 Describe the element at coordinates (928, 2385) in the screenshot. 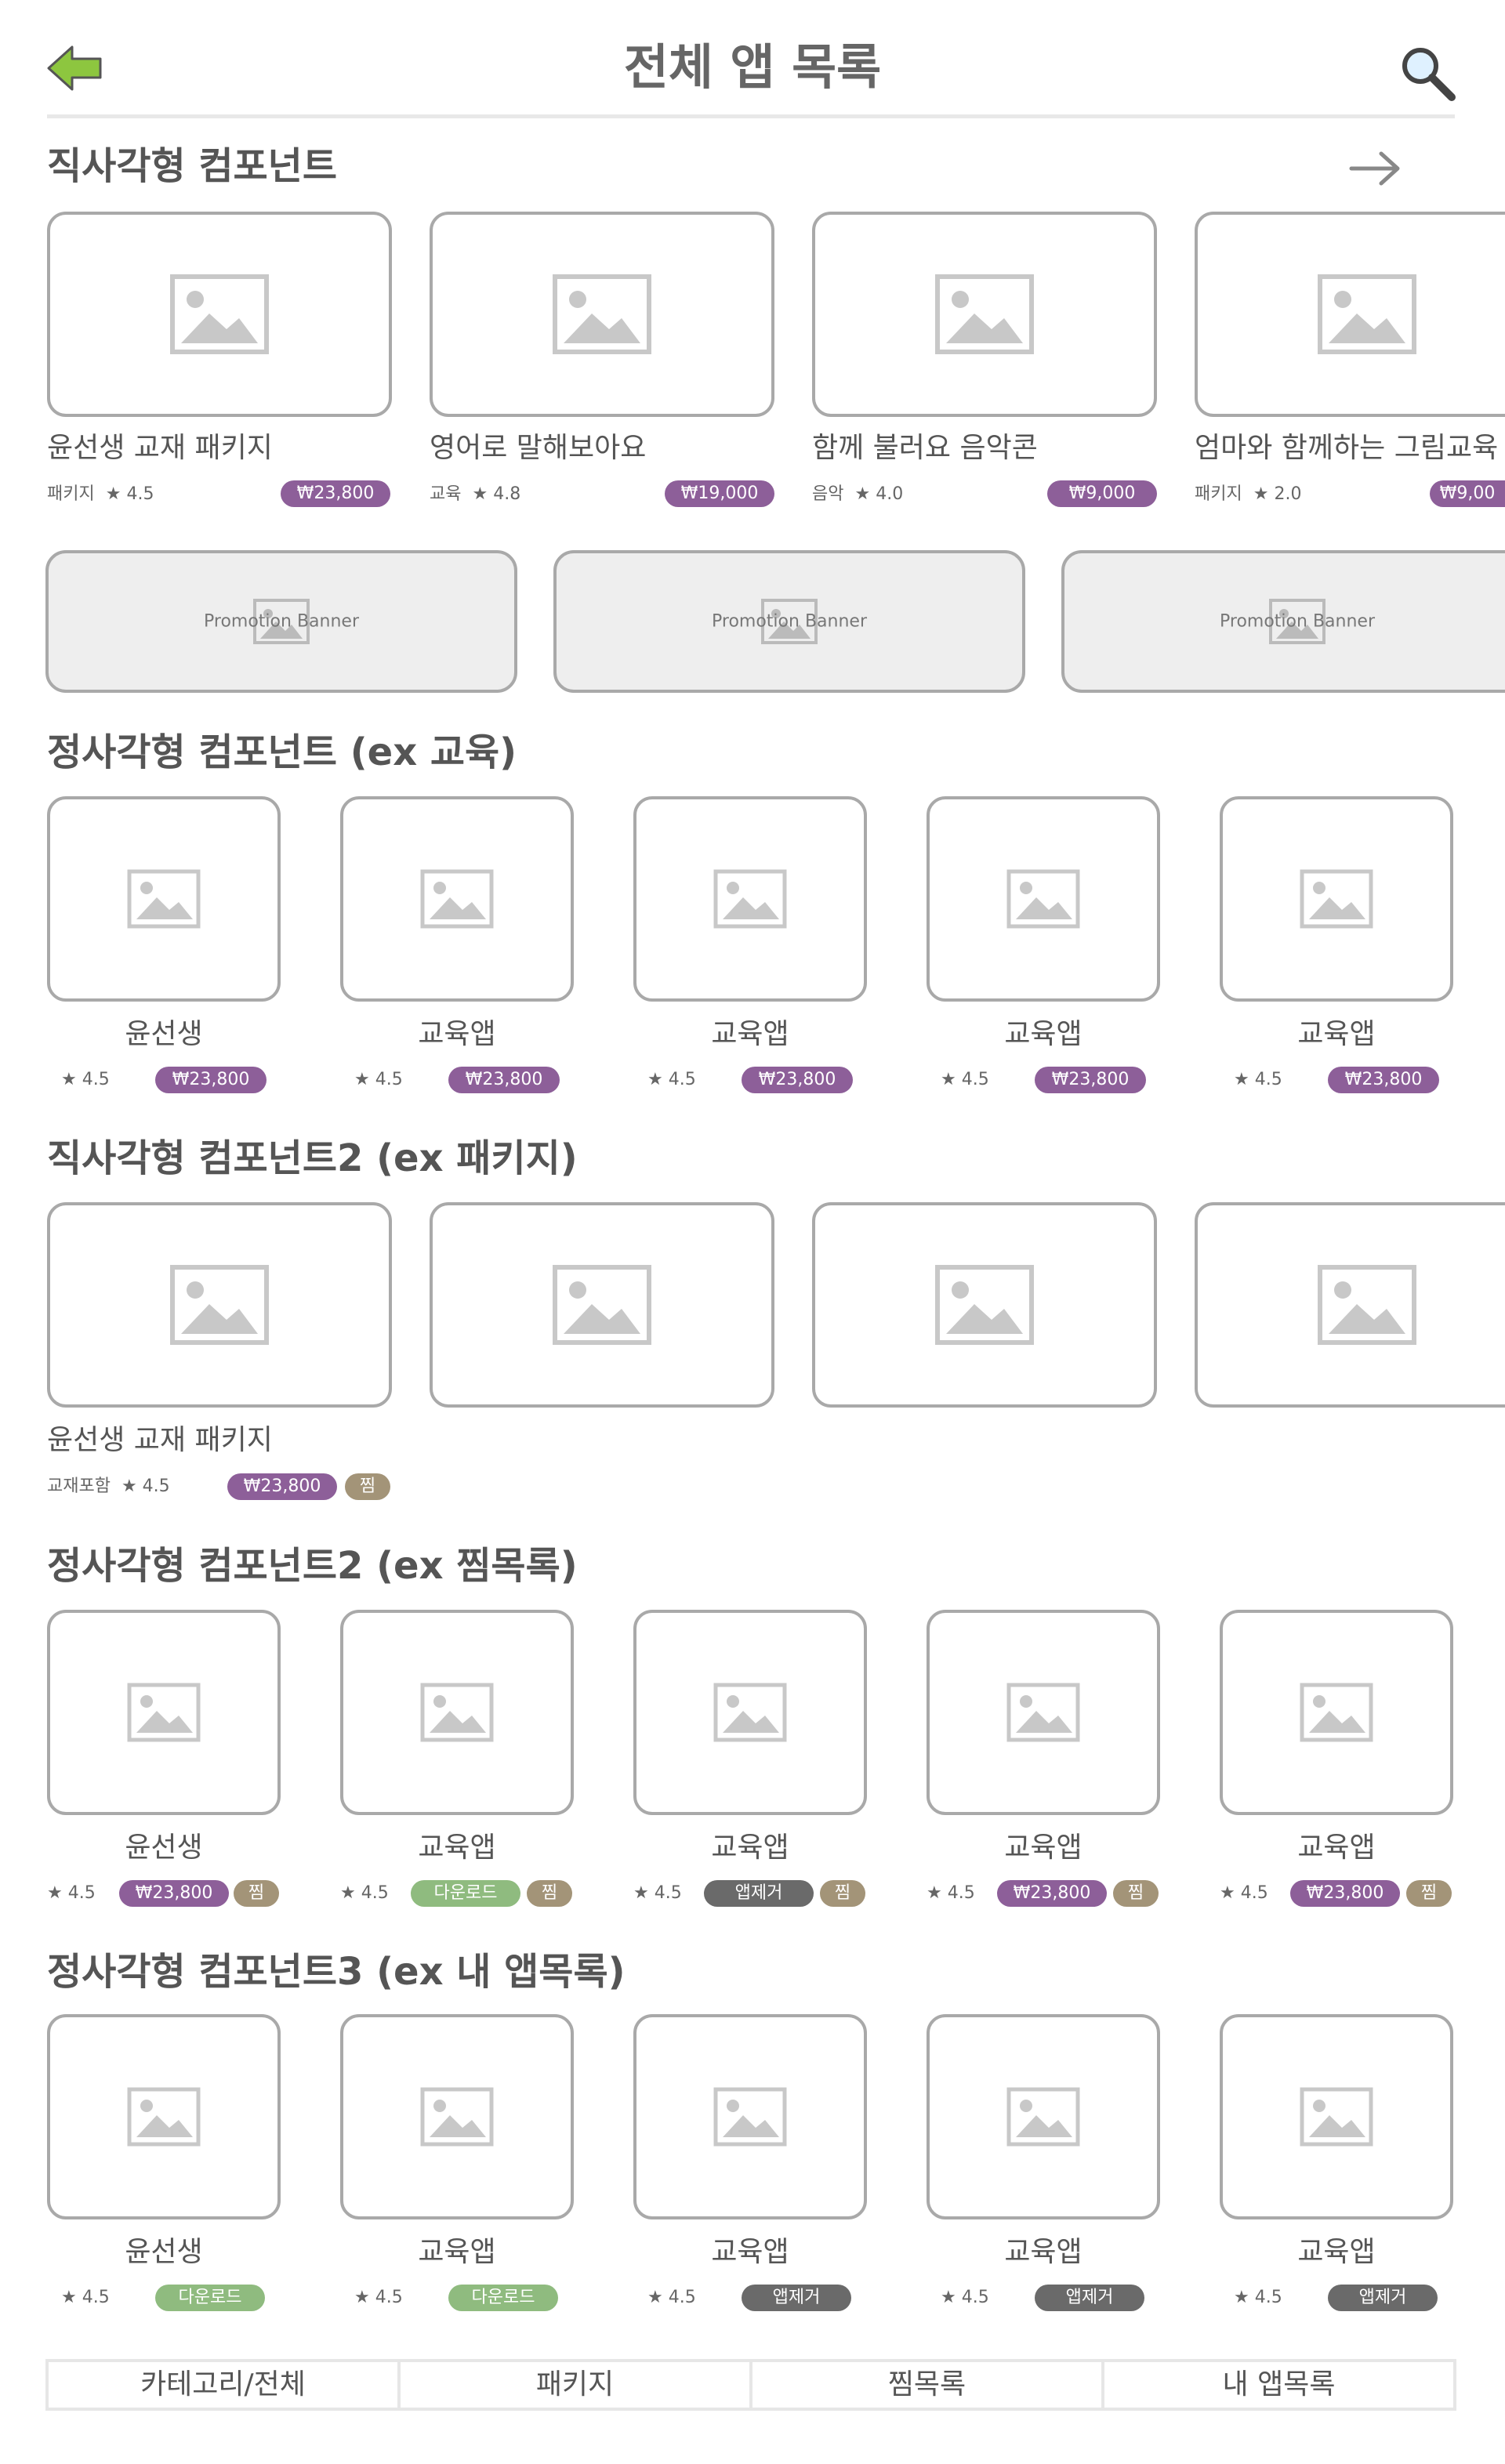

I see `tab-wishlist: 찜목록` at that location.